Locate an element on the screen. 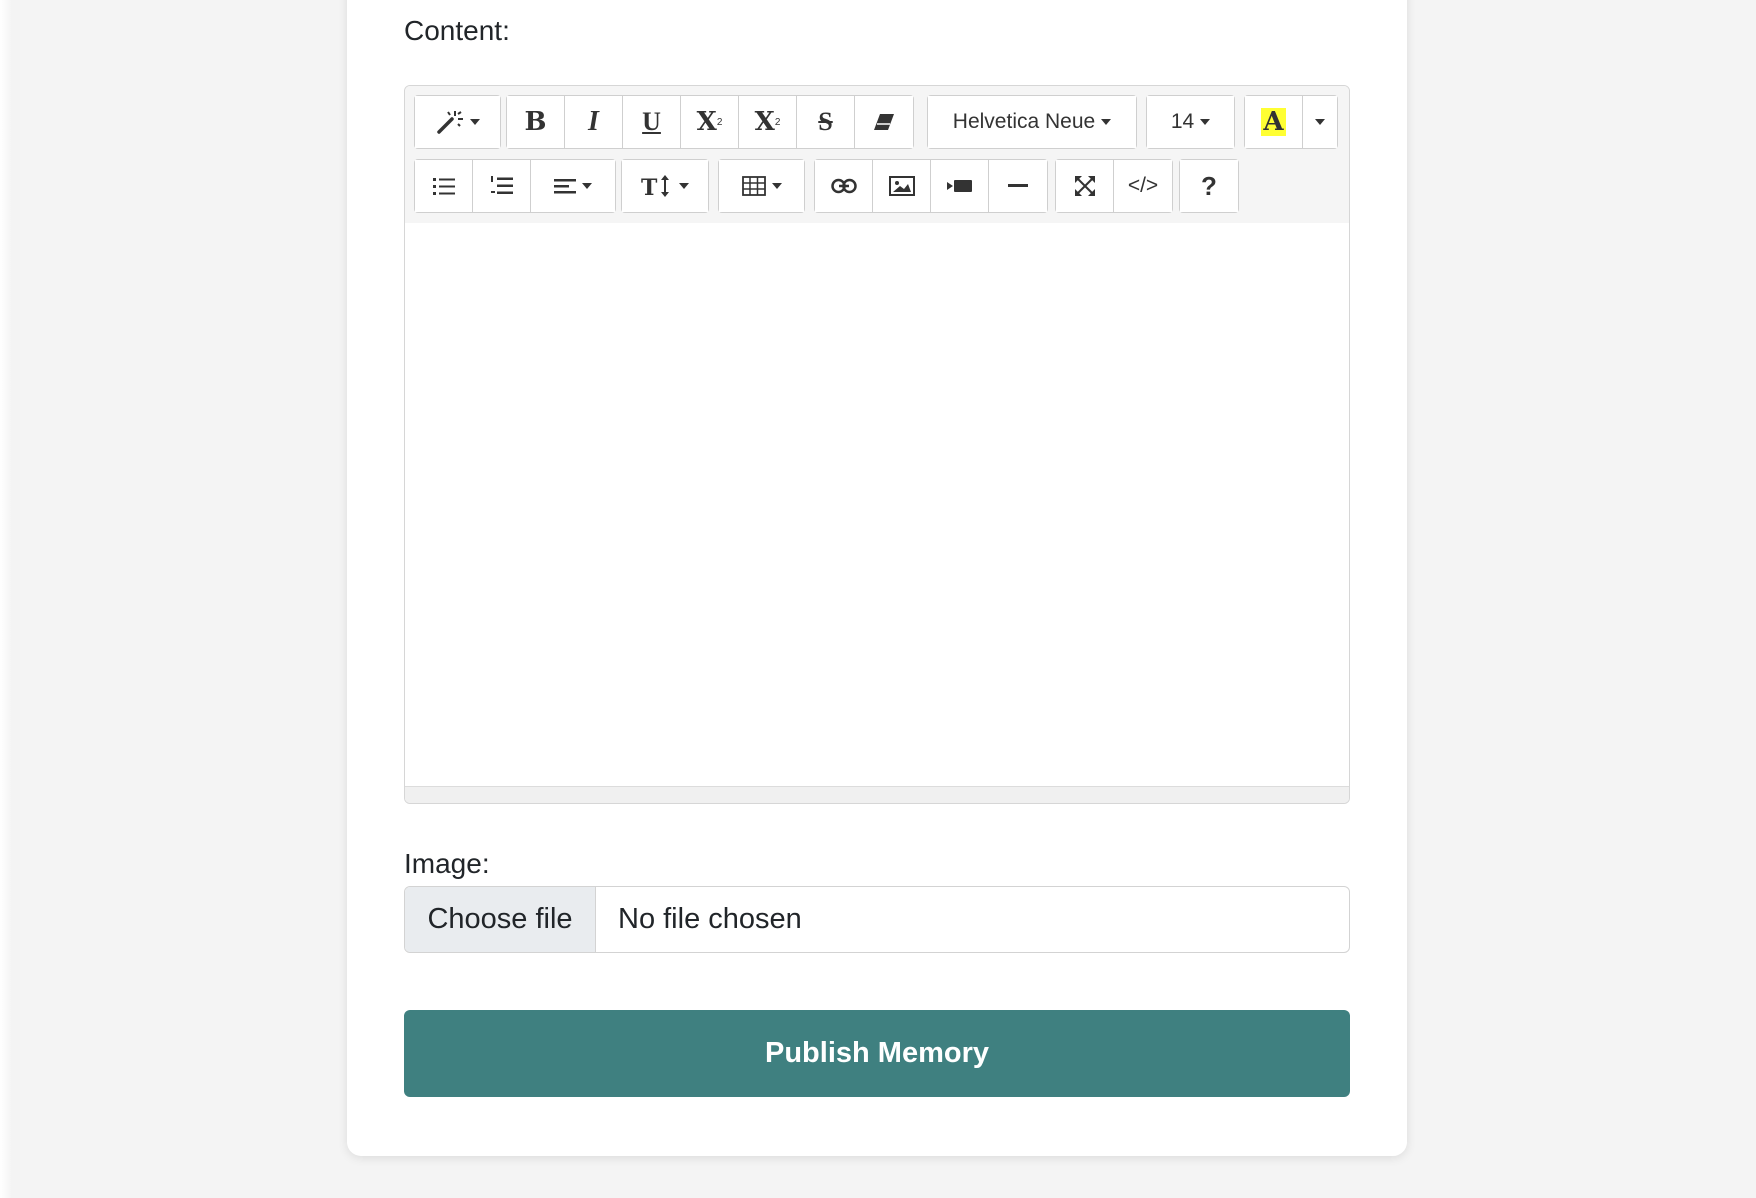 Image resolution: width=1756 pixels, height=1198 pixels. page-edge-shade is located at coordinates (6, 599).